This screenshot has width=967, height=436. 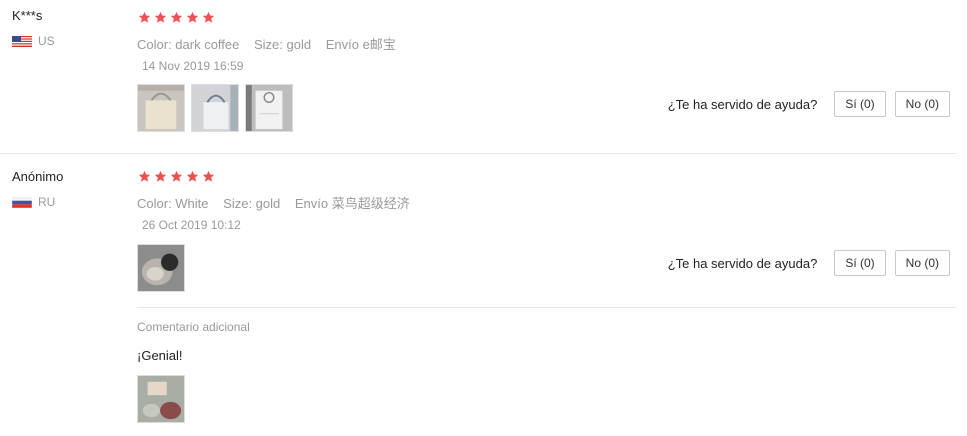 I want to click on order-attributes: Color: White Size: gold Envío 菜鸟超级经济, so click(x=279, y=202).